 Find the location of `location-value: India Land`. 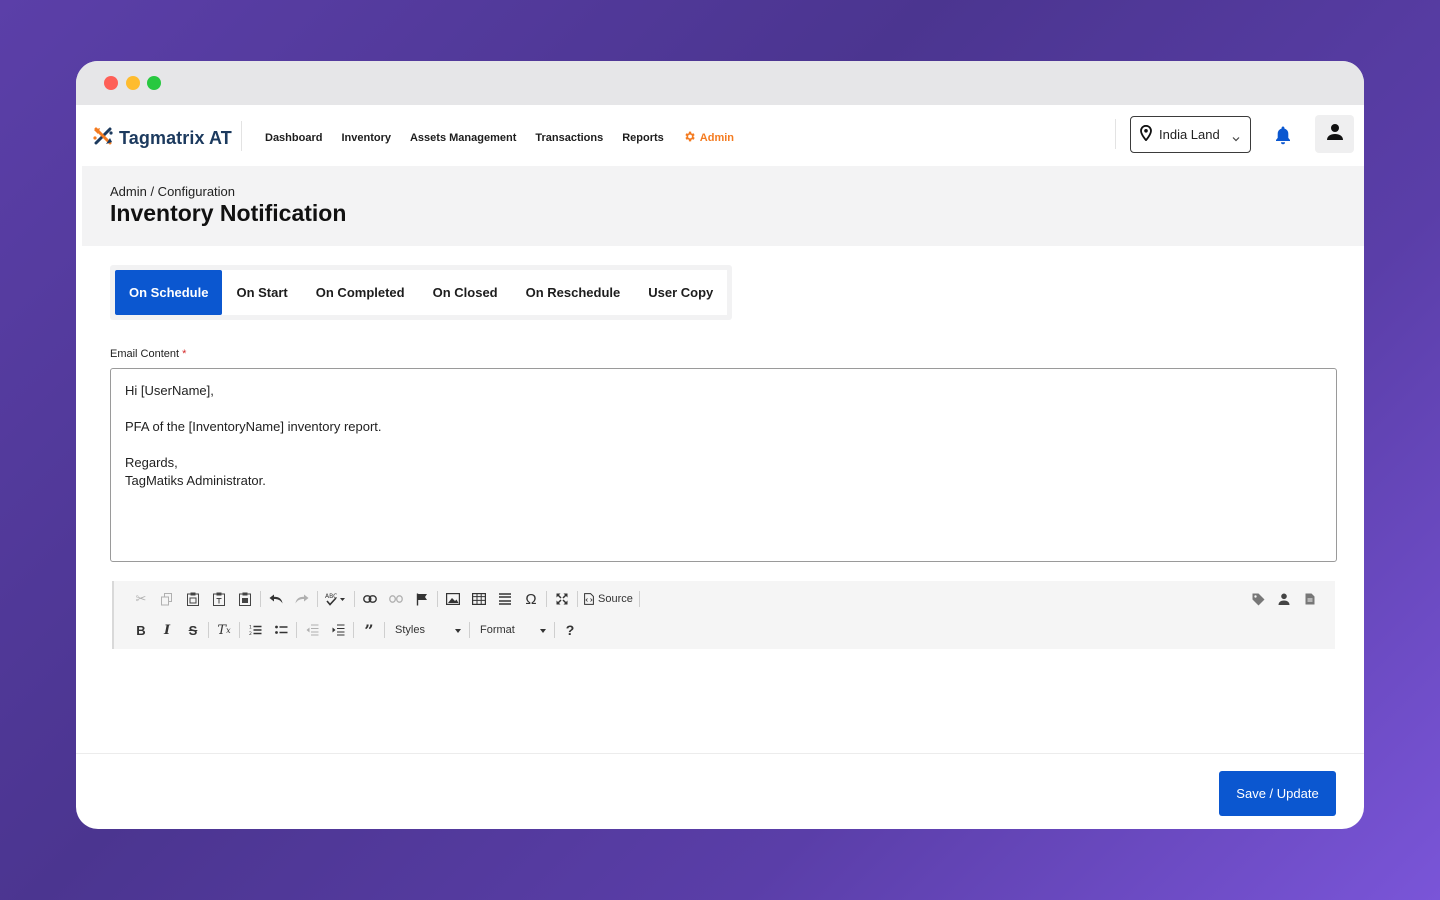

location-value: India Land is located at coordinates (1189, 134).